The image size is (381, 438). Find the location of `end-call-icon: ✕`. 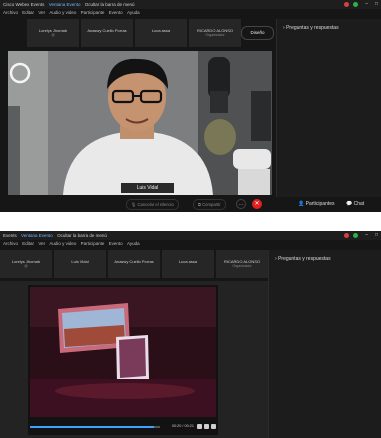

end-call-icon: ✕ is located at coordinates (257, 204).